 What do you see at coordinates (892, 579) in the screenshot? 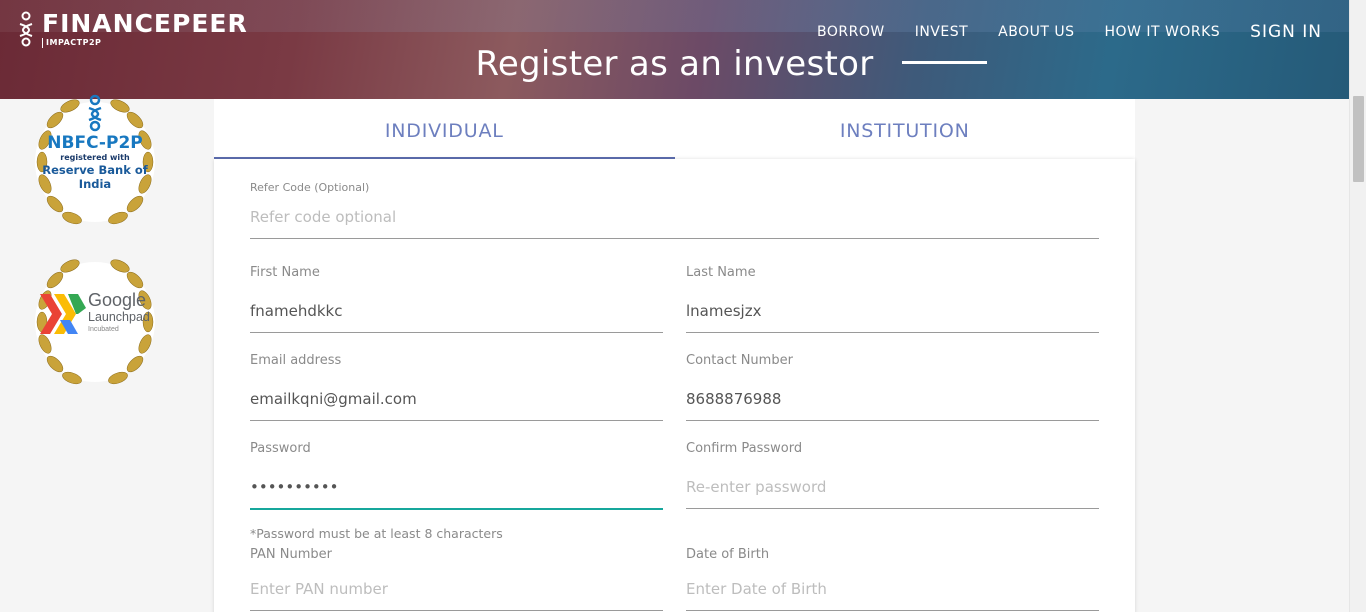
I see `date-of-birth-field: Date of Birth` at bounding box center [892, 579].